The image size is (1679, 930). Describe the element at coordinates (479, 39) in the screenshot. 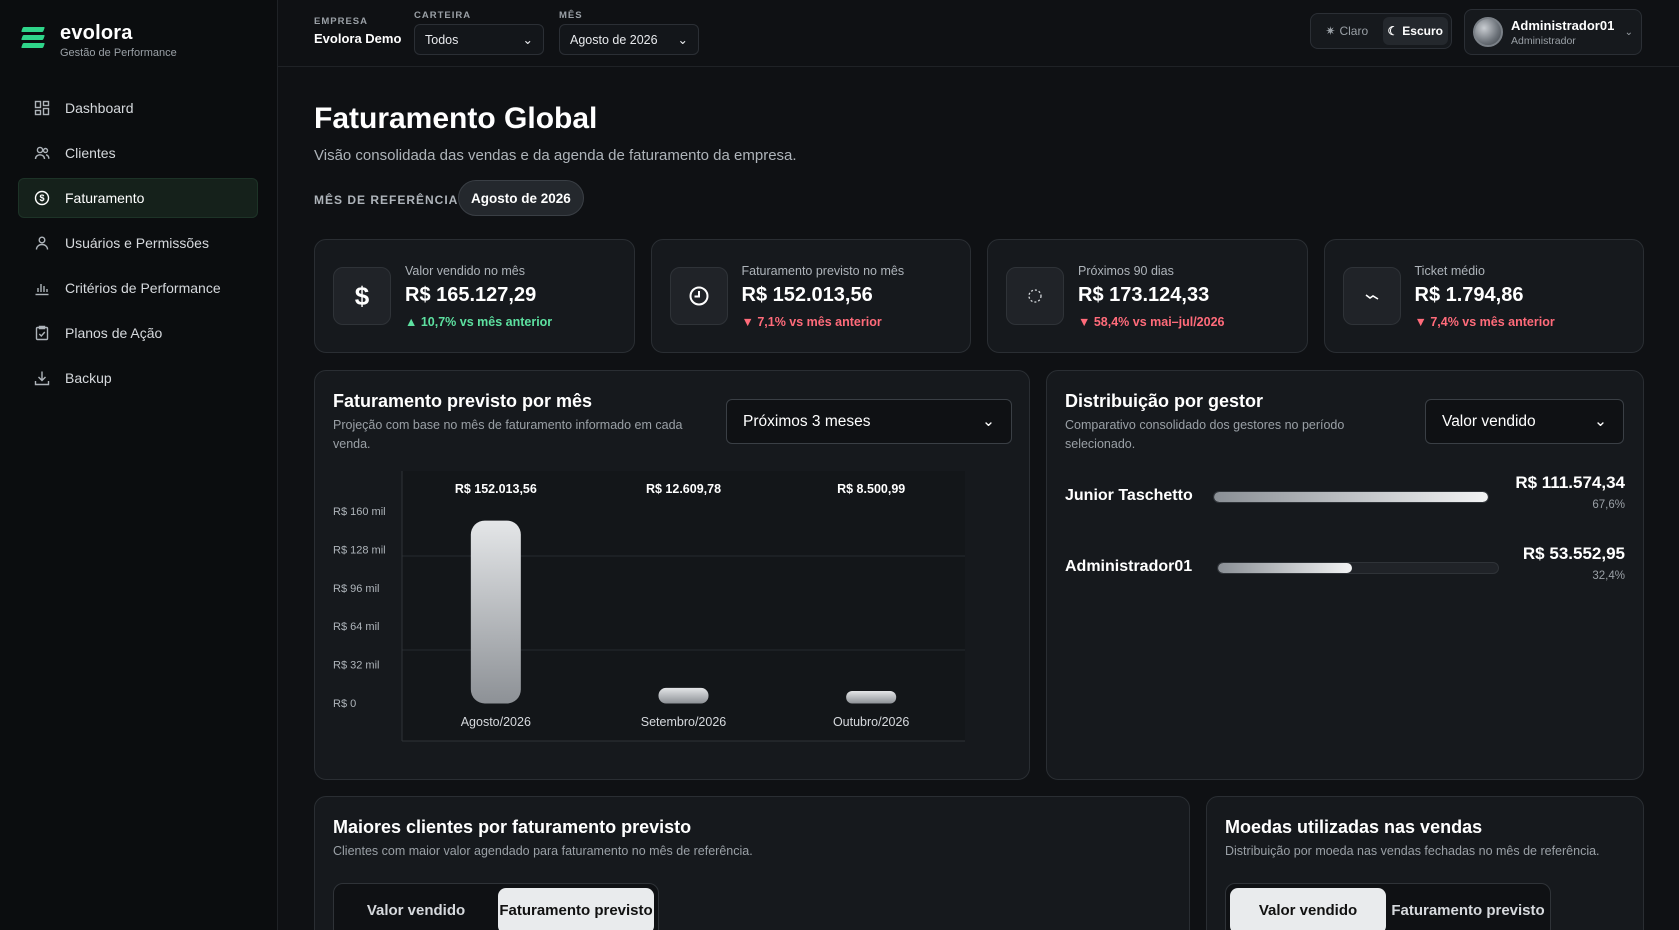

I see `carteira-select: Todos ⌄` at that location.